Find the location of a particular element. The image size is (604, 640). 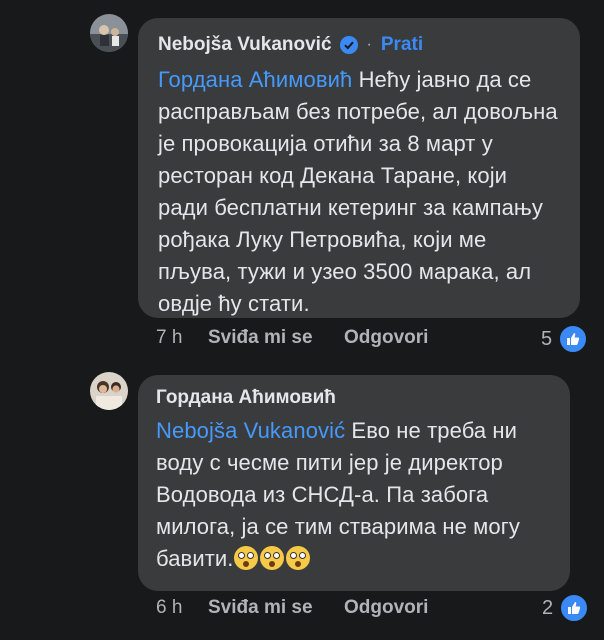

reaction-number: 2 is located at coordinates (548, 607).